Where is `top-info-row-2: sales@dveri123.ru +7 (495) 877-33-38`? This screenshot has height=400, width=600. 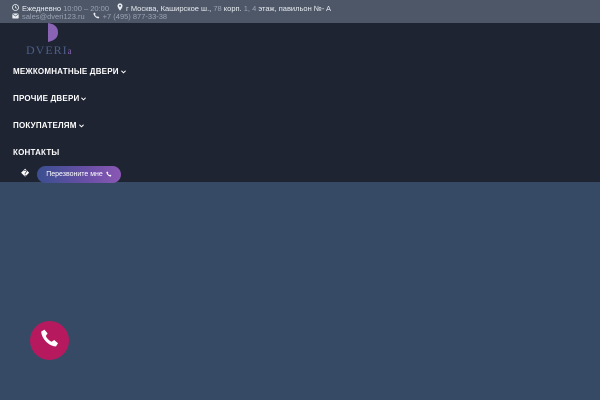 top-info-row-2: sales@dveri123.ru +7 (495) 877-33-38 is located at coordinates (93, 16).